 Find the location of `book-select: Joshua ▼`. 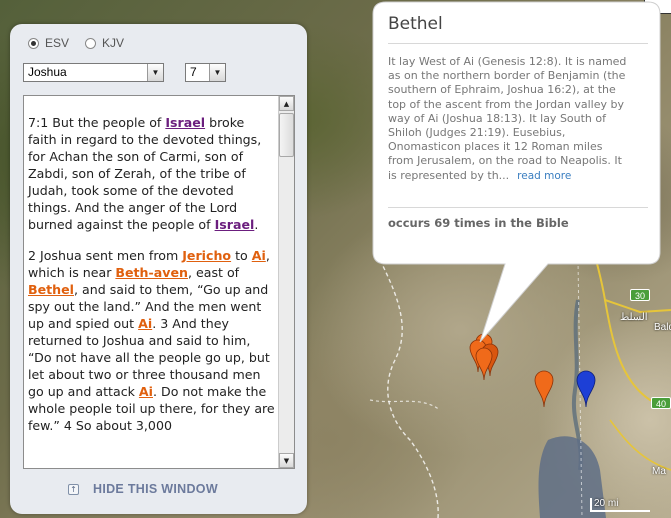

book-select: Joshua ▼ is located at coordinates (93, 72).